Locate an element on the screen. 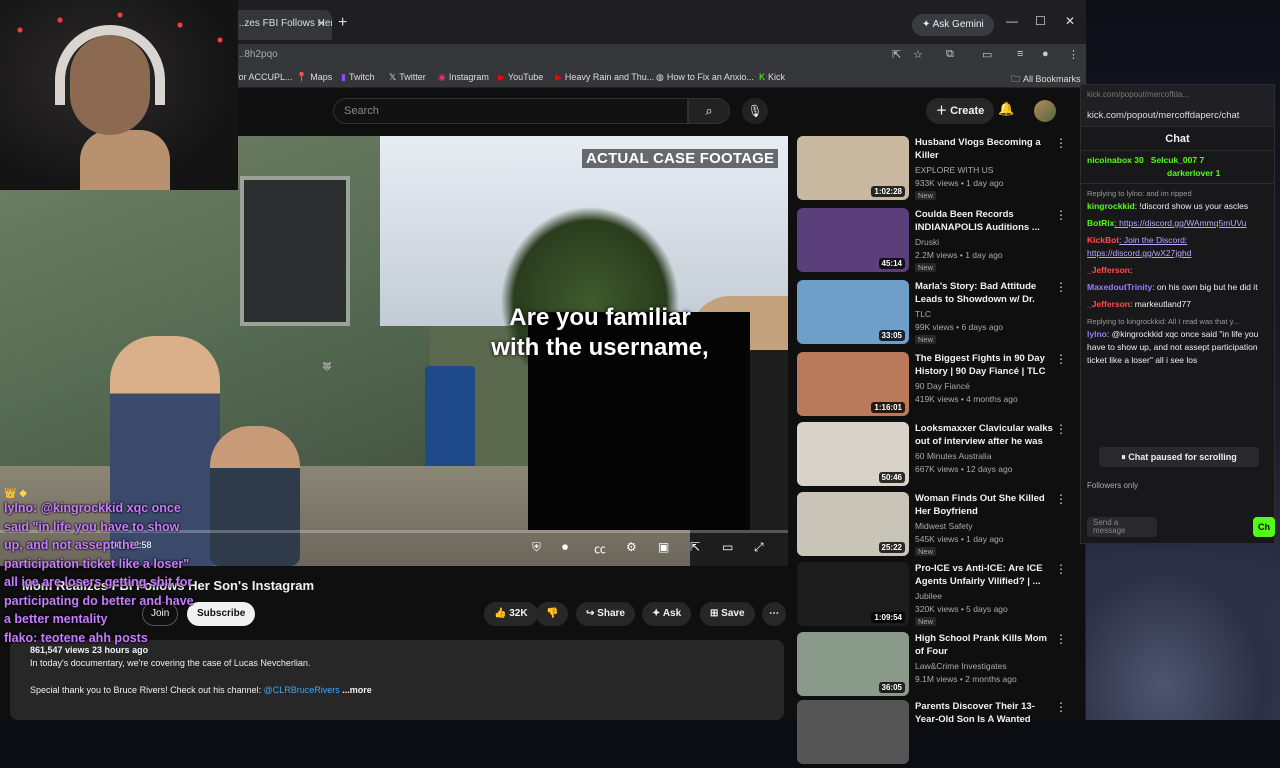 The image size is (1280, 768). chat-username: BotRix is located at coordinates (1100, 223).